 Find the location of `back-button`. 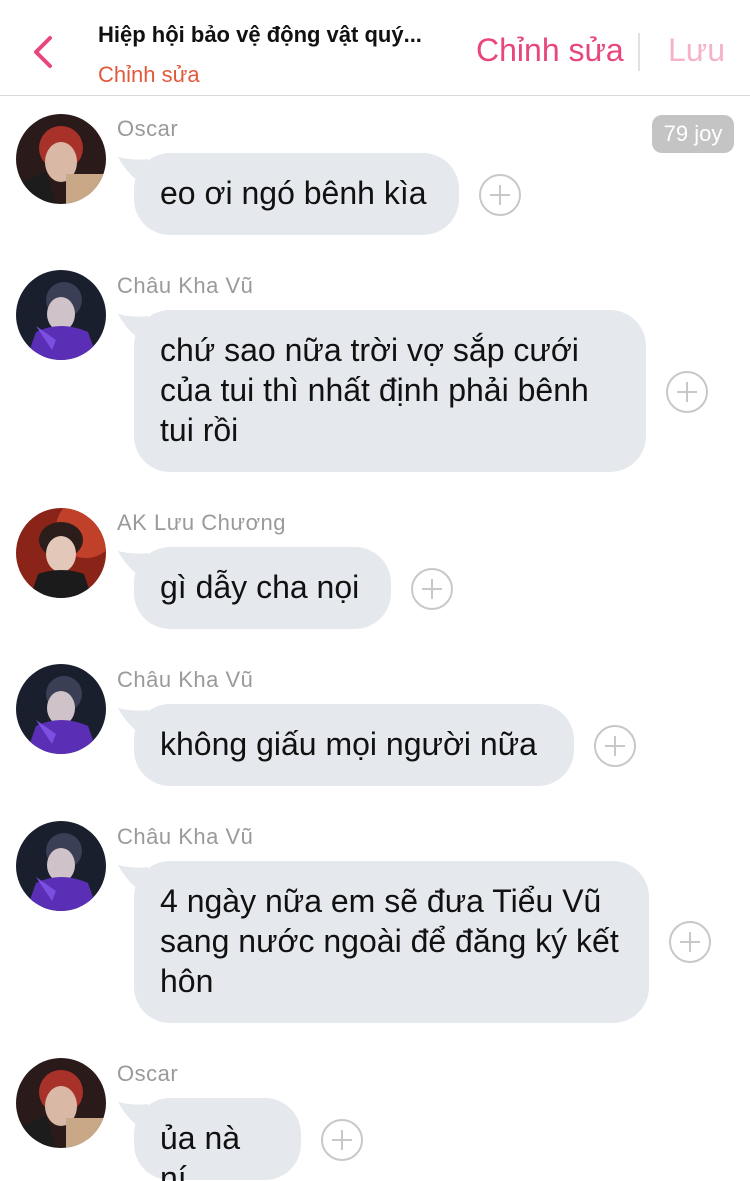

back-button is located at coordinates (43, 52).